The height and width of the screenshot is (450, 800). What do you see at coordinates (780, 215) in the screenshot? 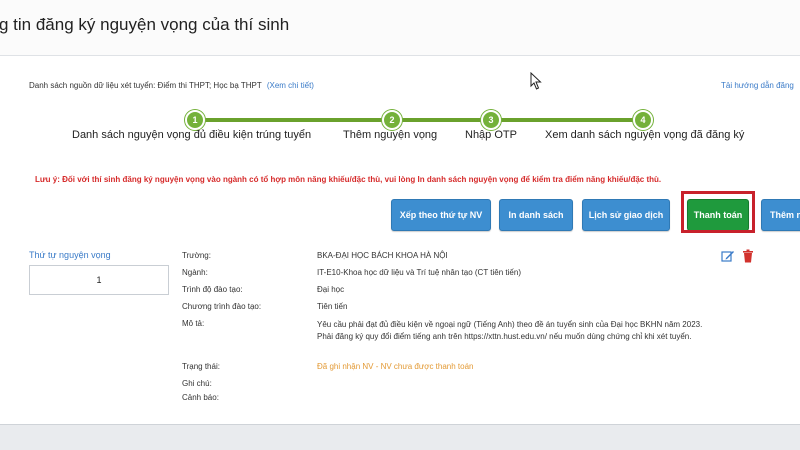
I see `add-button: Thêm n` at bounding box center [780, 215].